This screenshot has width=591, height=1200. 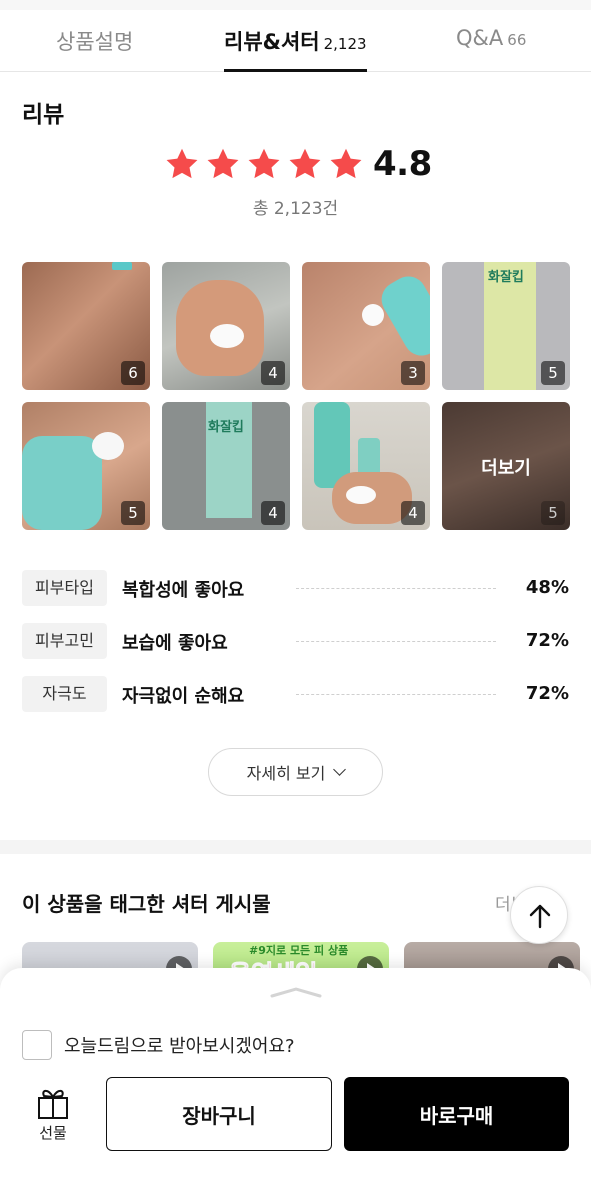 I want to click on buy-now-label: 바로구매, so click(x=456, y=1115).